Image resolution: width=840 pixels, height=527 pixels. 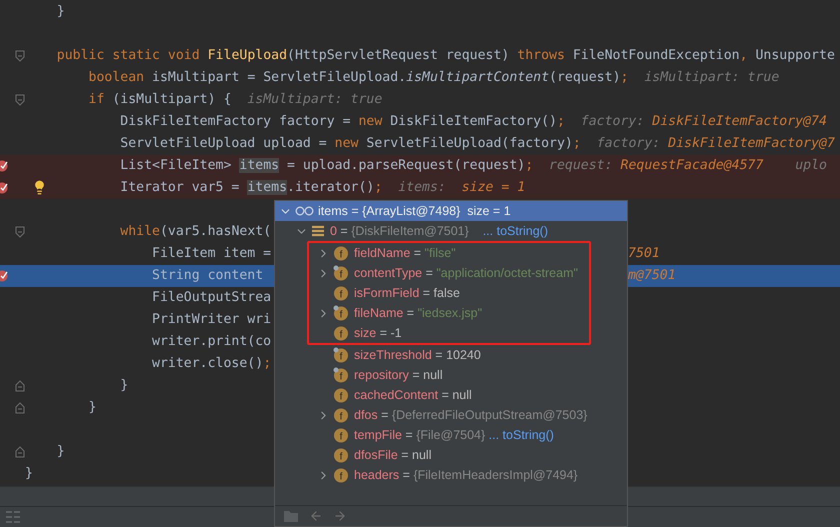 I want to click on field-value: fileName = "iedsex.jsp", so click(x=418, y=313).